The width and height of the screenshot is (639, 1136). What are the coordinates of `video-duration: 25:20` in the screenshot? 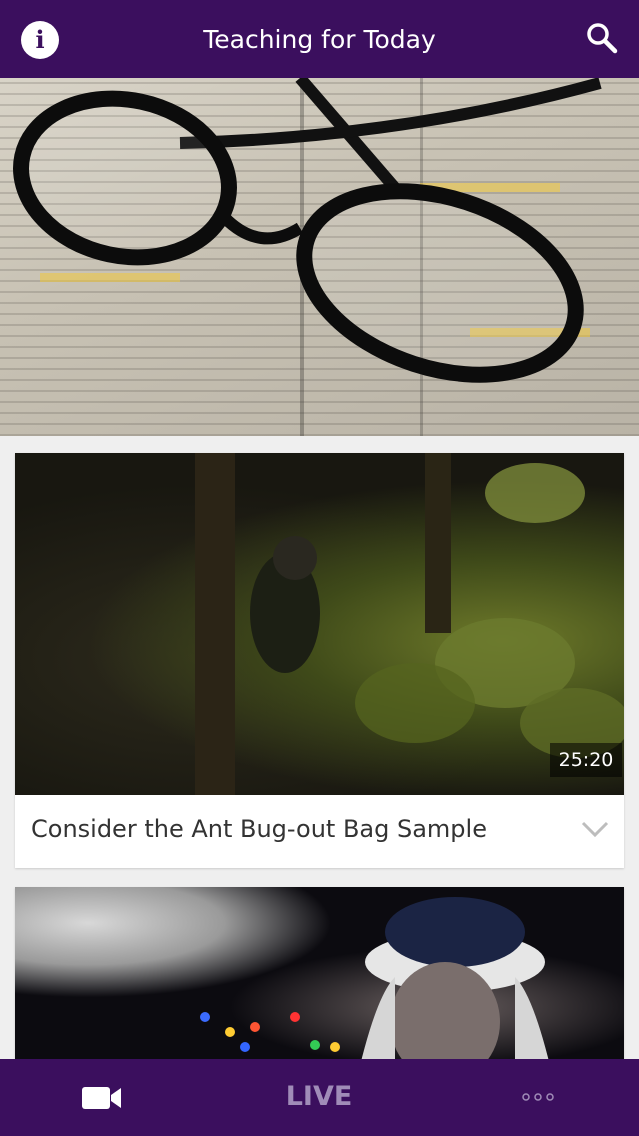 It's located at (586, 760).